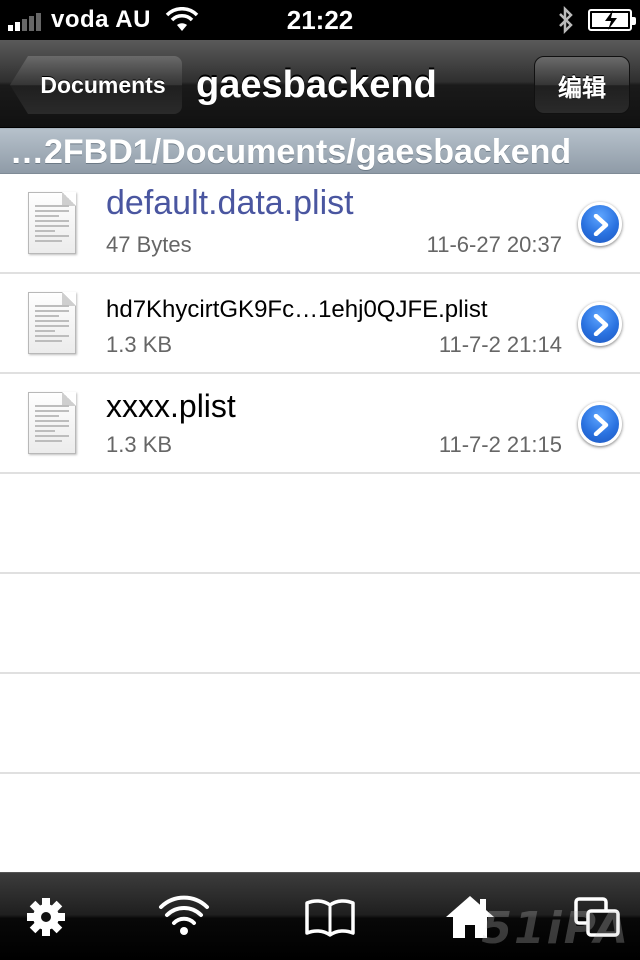 Image resolution: width=640 pixels, height=960 pixels. I want to click on file-date: 11-7-2 21:14, so click(500, 344).